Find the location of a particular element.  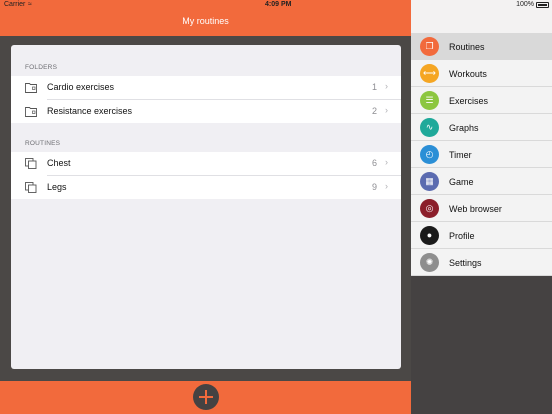

profile-icon: ● is located at coordinates (429, 235).